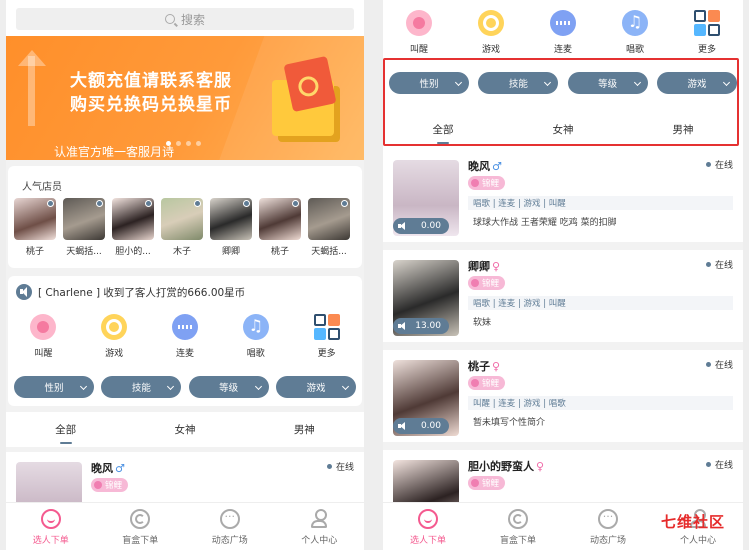 The image size is (749, 550). Describe the element at coordinates (120, 468) in the screenshot. I see `male-icon: ♂` at that location.